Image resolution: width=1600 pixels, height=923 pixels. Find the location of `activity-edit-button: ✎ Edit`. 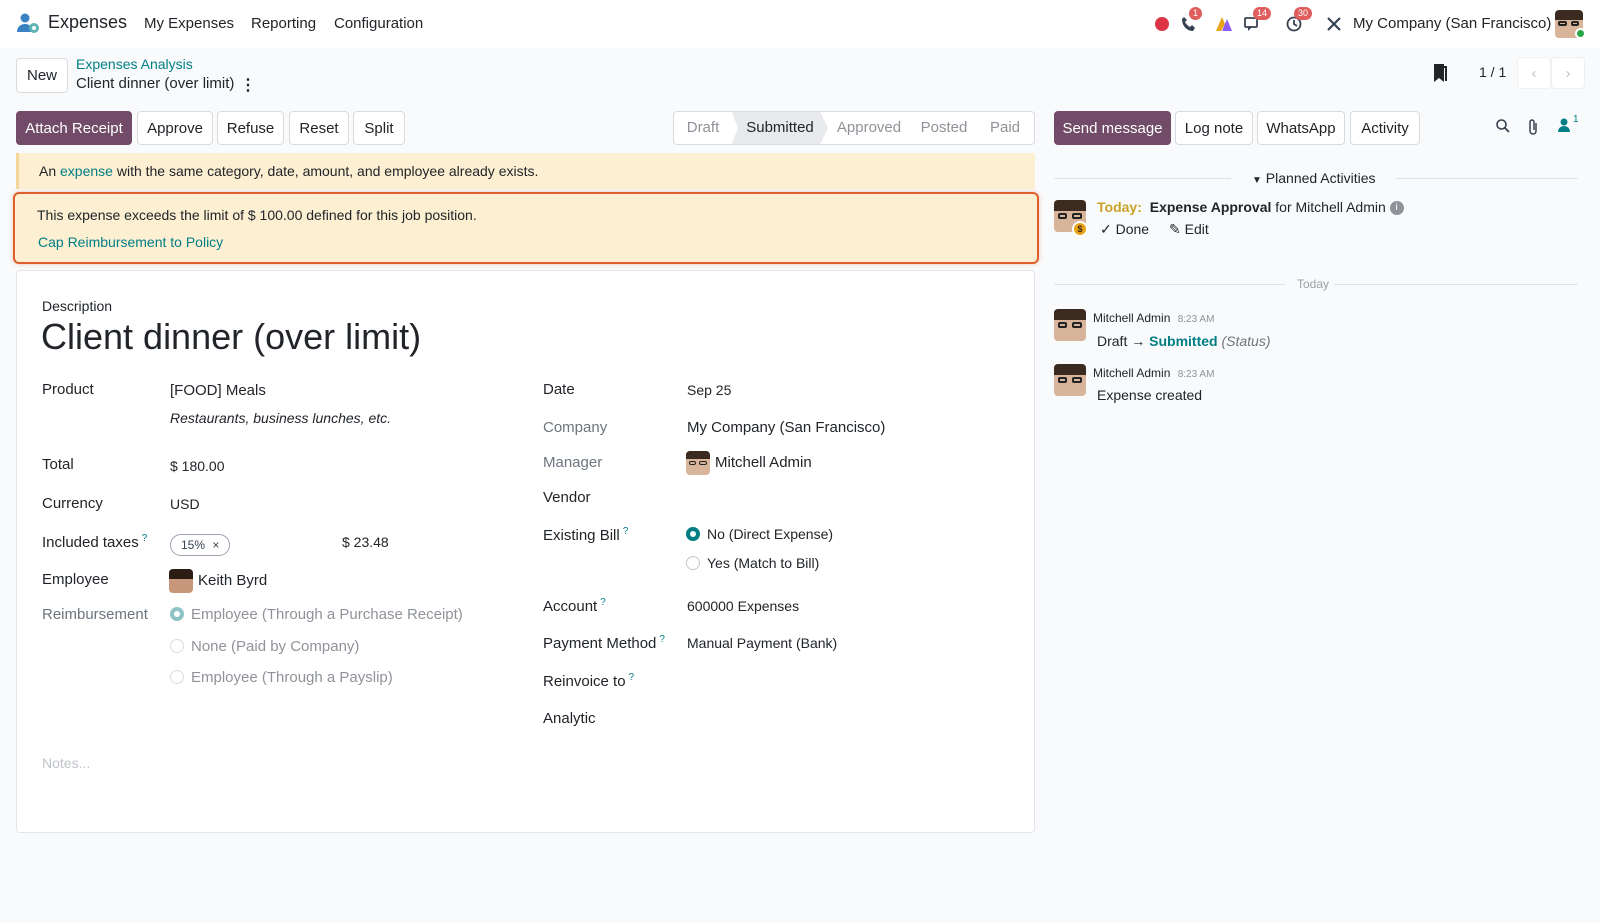

activity-edit-button: ✎ Edit is located at coordinates (1189, 229).